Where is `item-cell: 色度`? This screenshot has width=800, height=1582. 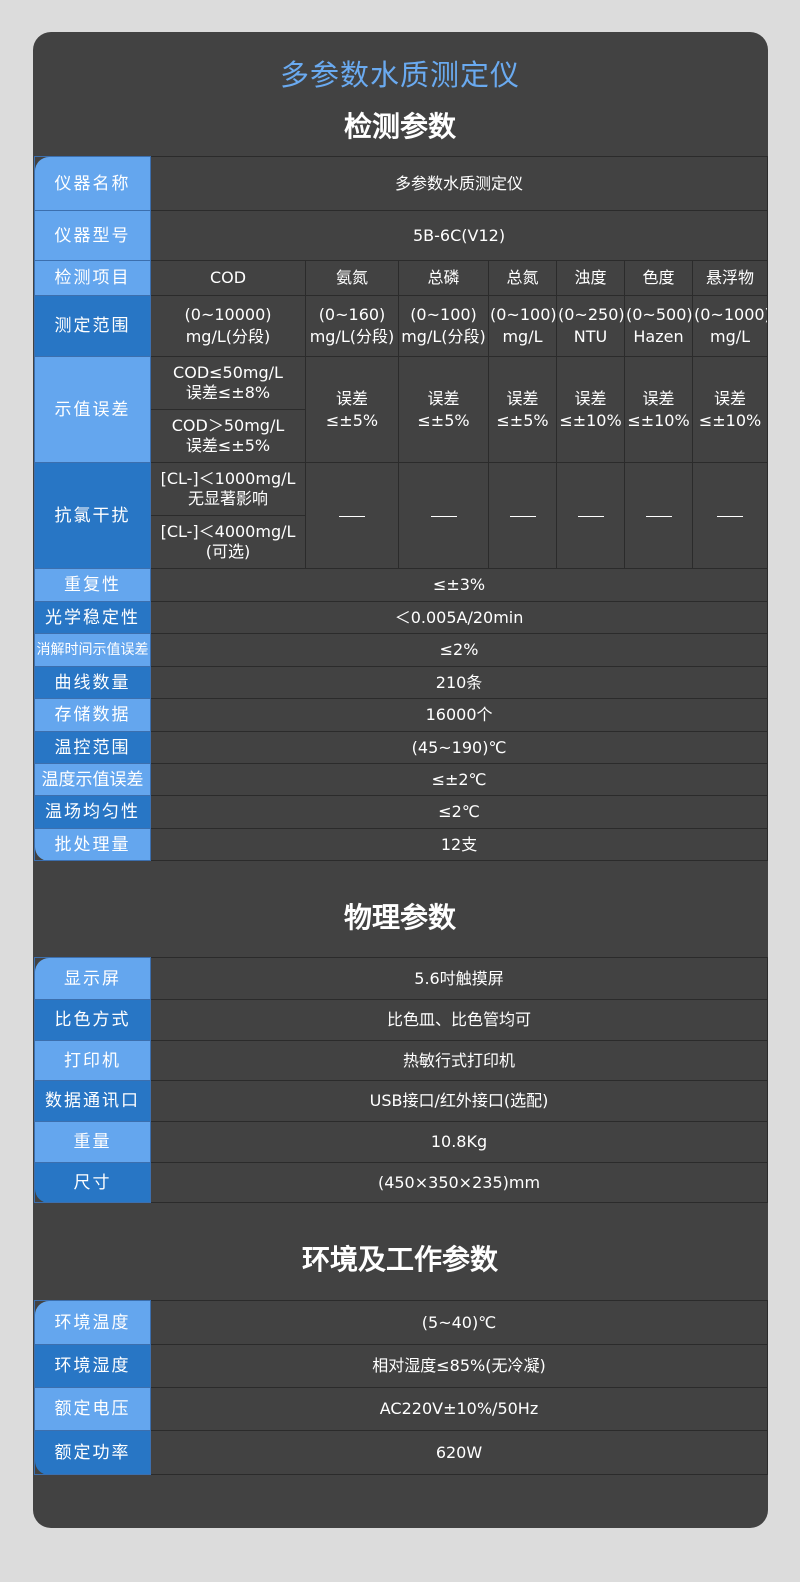 item-cell: 色度 is located at coordinates (658, 278).